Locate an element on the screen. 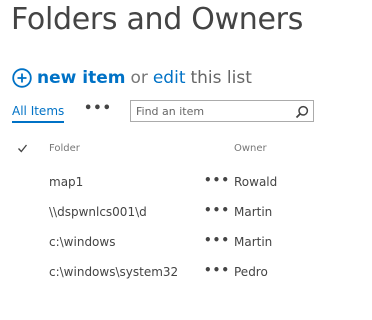 This screenshot has height=320, width=372. table-row: \\dspwnlcs001\d ••• Martin is located at coordinates (186, 213).